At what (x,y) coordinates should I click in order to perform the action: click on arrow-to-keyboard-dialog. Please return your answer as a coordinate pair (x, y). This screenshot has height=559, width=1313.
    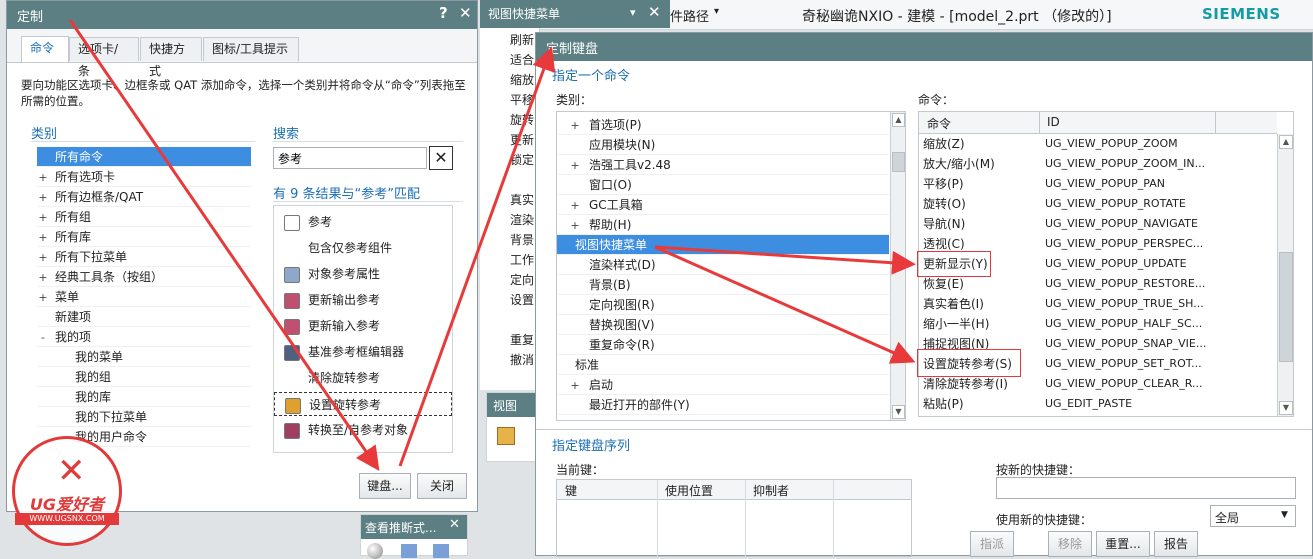
    Looking at the image, I should click on (477, 256).